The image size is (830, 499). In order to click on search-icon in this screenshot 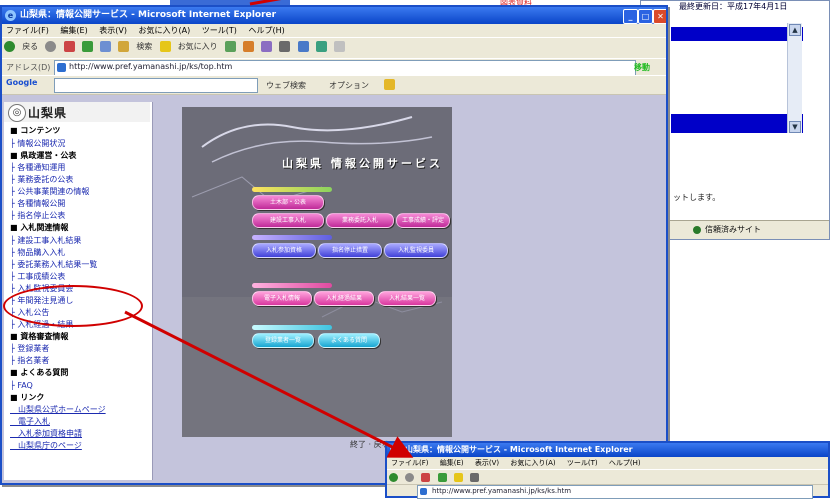, I will do `click(124, 46)`.